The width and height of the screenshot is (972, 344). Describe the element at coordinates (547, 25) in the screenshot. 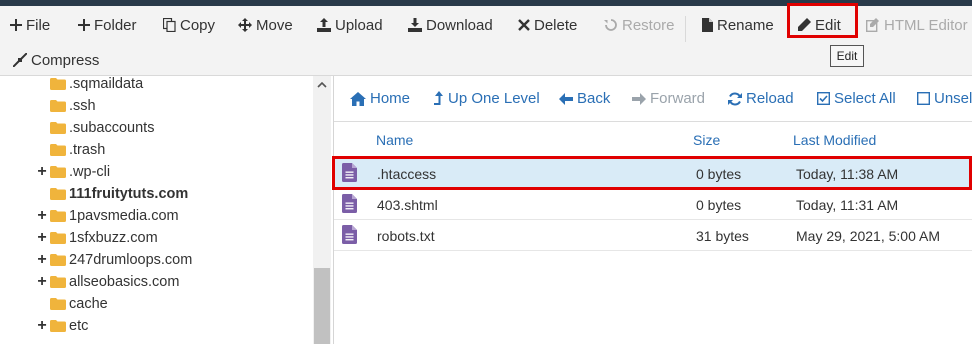

I see `delete-button: Delete` at that location.